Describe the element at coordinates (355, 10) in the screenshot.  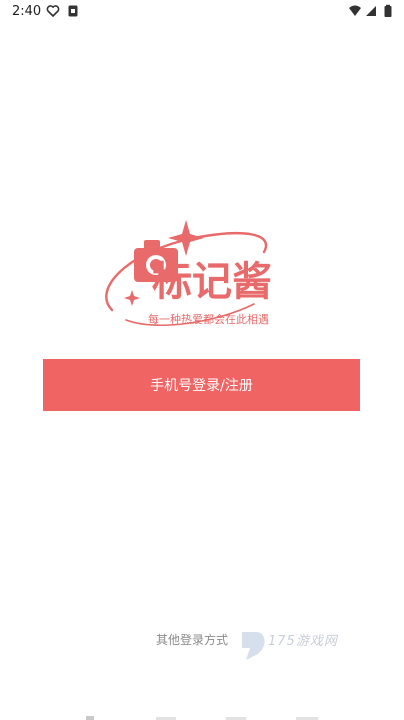
I see `wifi-icon` at that location.